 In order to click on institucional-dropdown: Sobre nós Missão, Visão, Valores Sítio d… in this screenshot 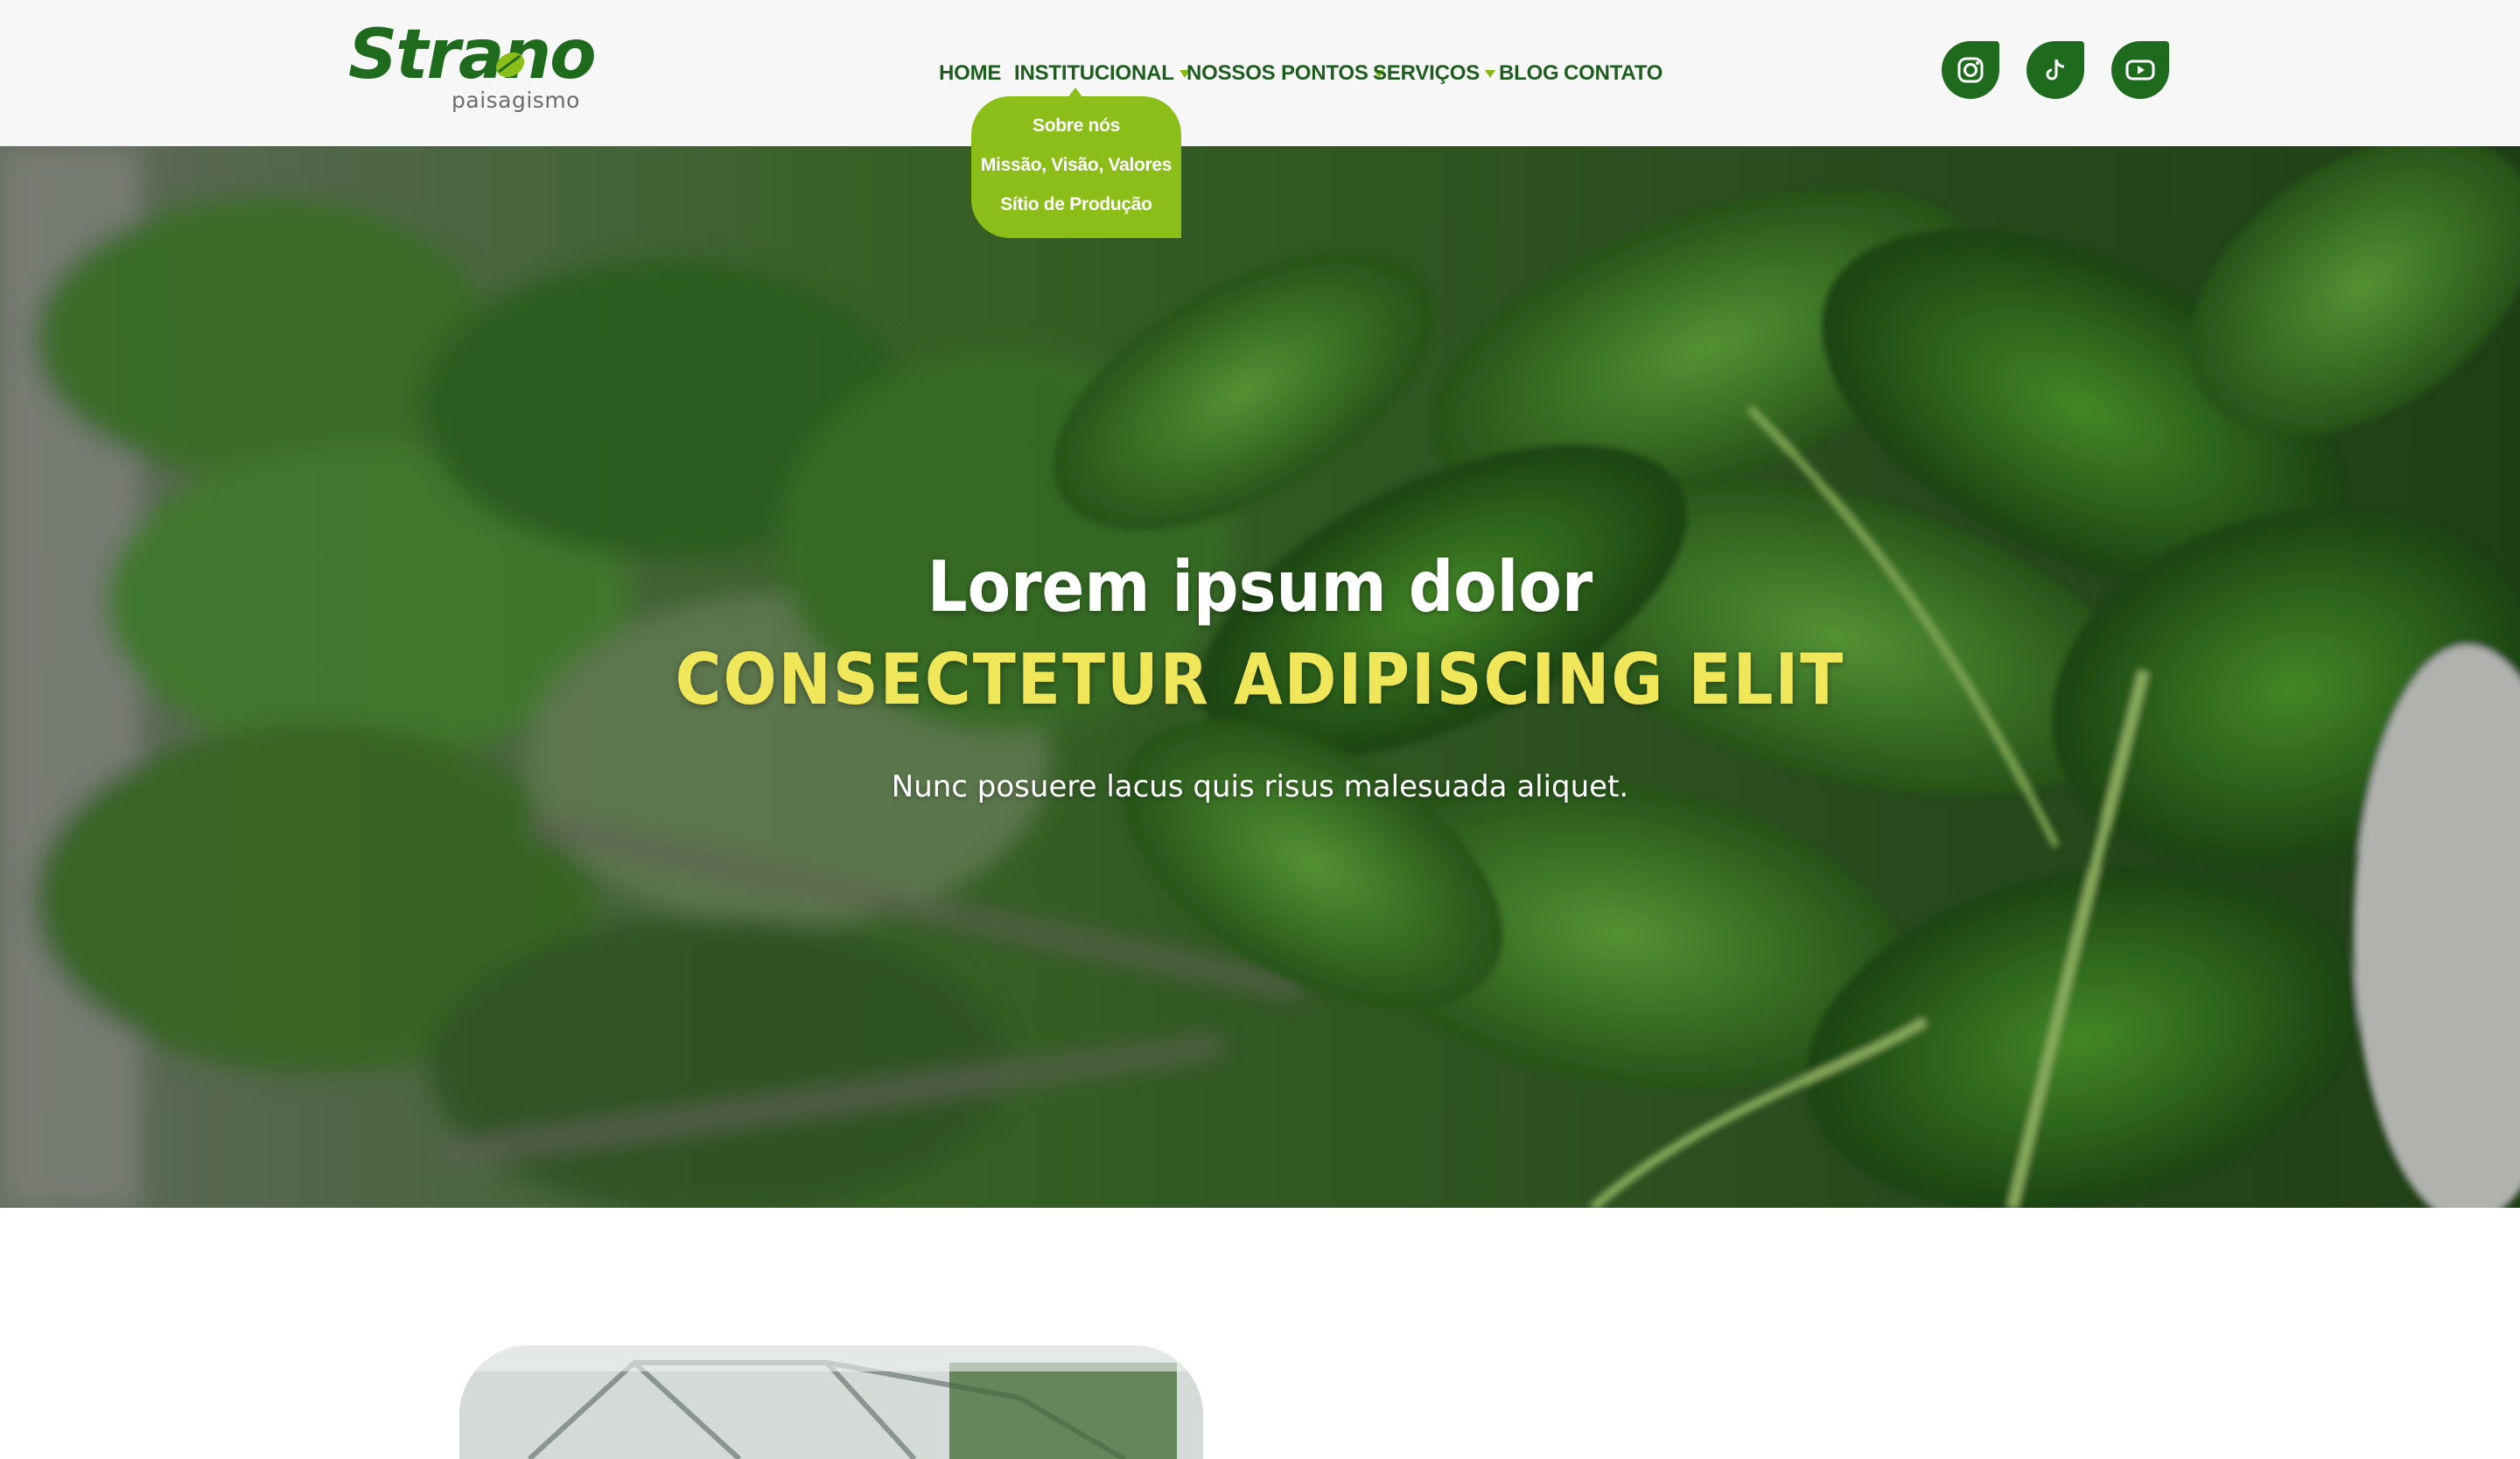, I will do `click(1076, 163)`.